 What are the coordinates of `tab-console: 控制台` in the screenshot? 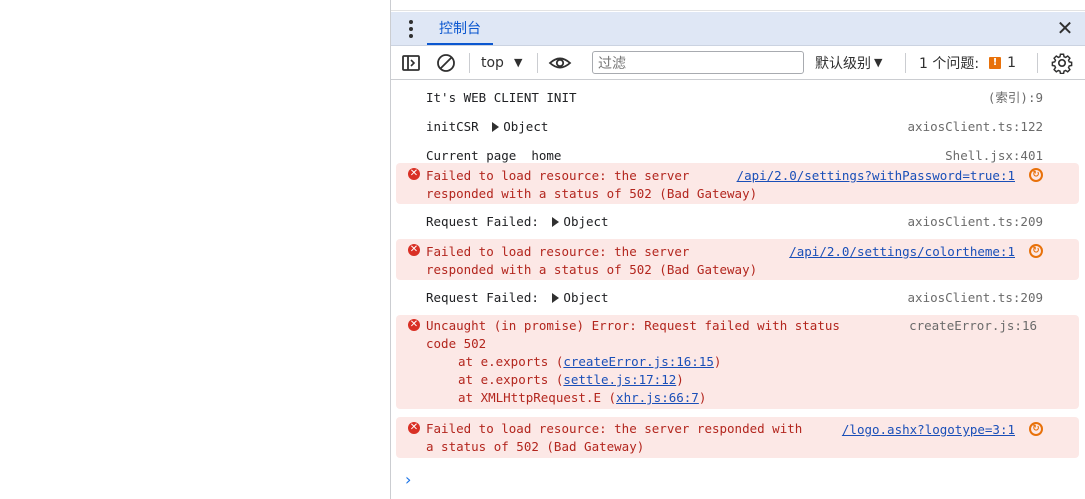 It's located at (460, 28).